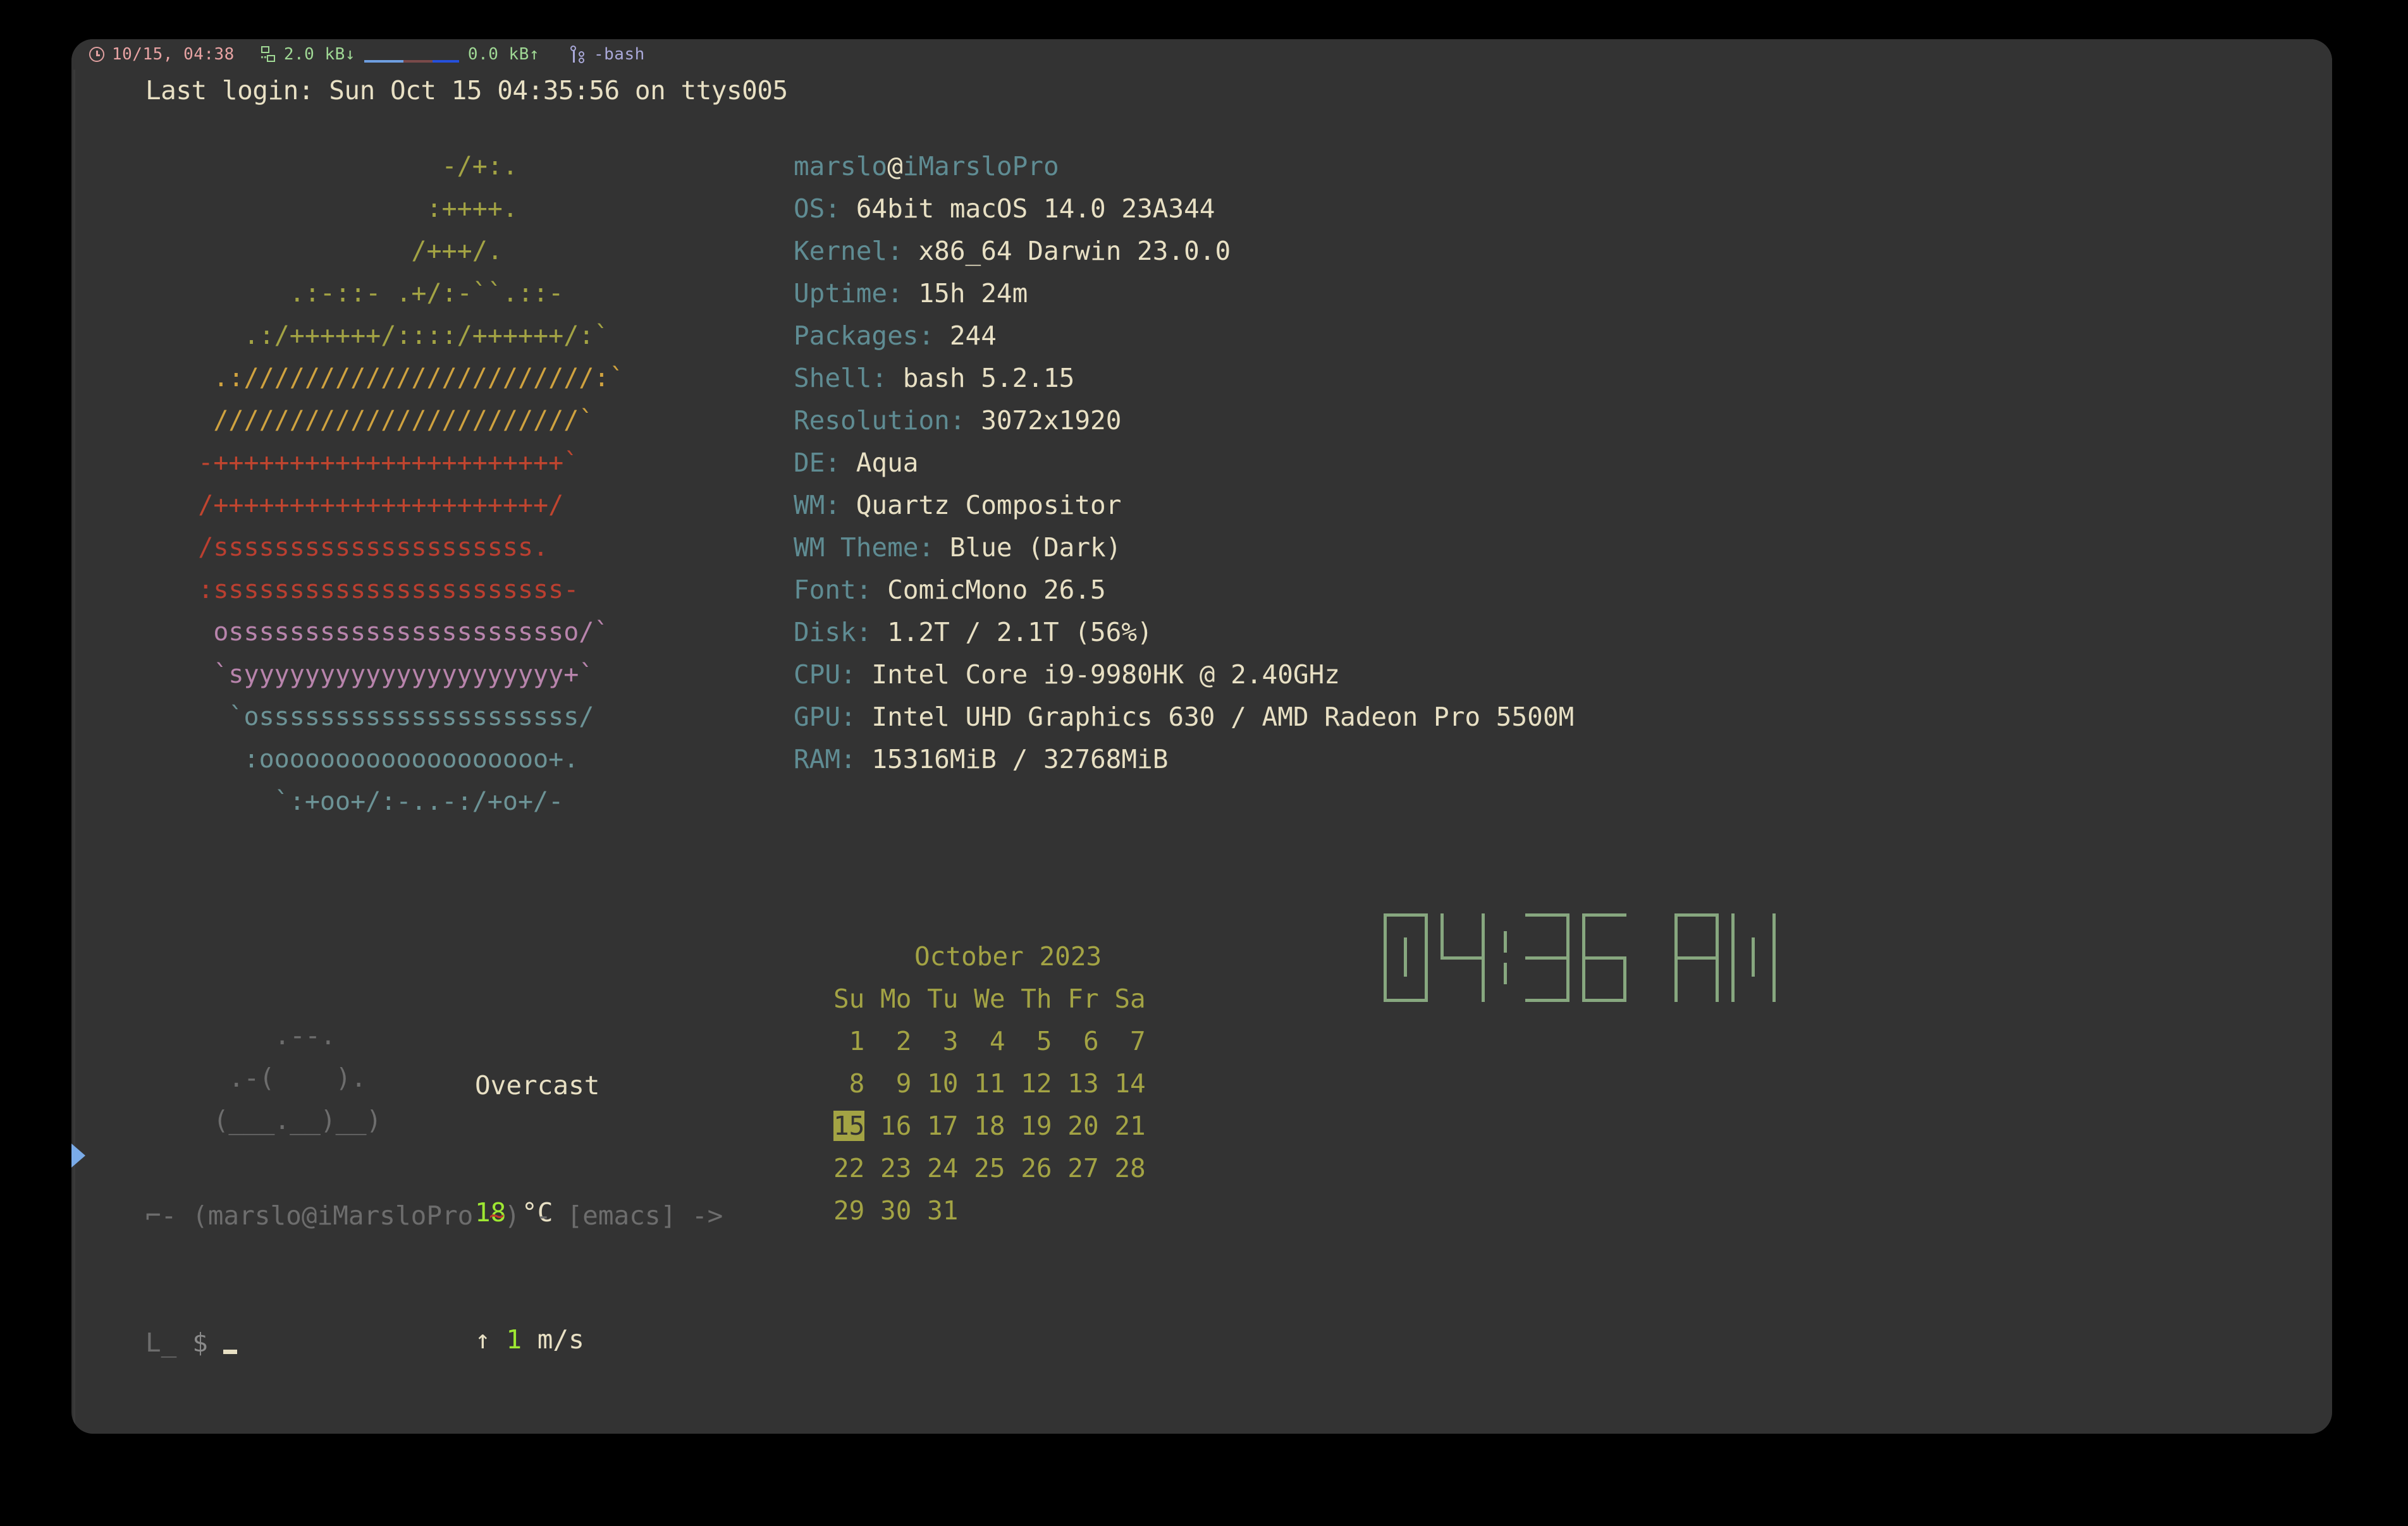 The height and width of the screenshot is (1526, 2408). What do you see at coordinates (411, 54) in the screenshot?
I see `network-activity-bar` at bounding box center [411, 54].